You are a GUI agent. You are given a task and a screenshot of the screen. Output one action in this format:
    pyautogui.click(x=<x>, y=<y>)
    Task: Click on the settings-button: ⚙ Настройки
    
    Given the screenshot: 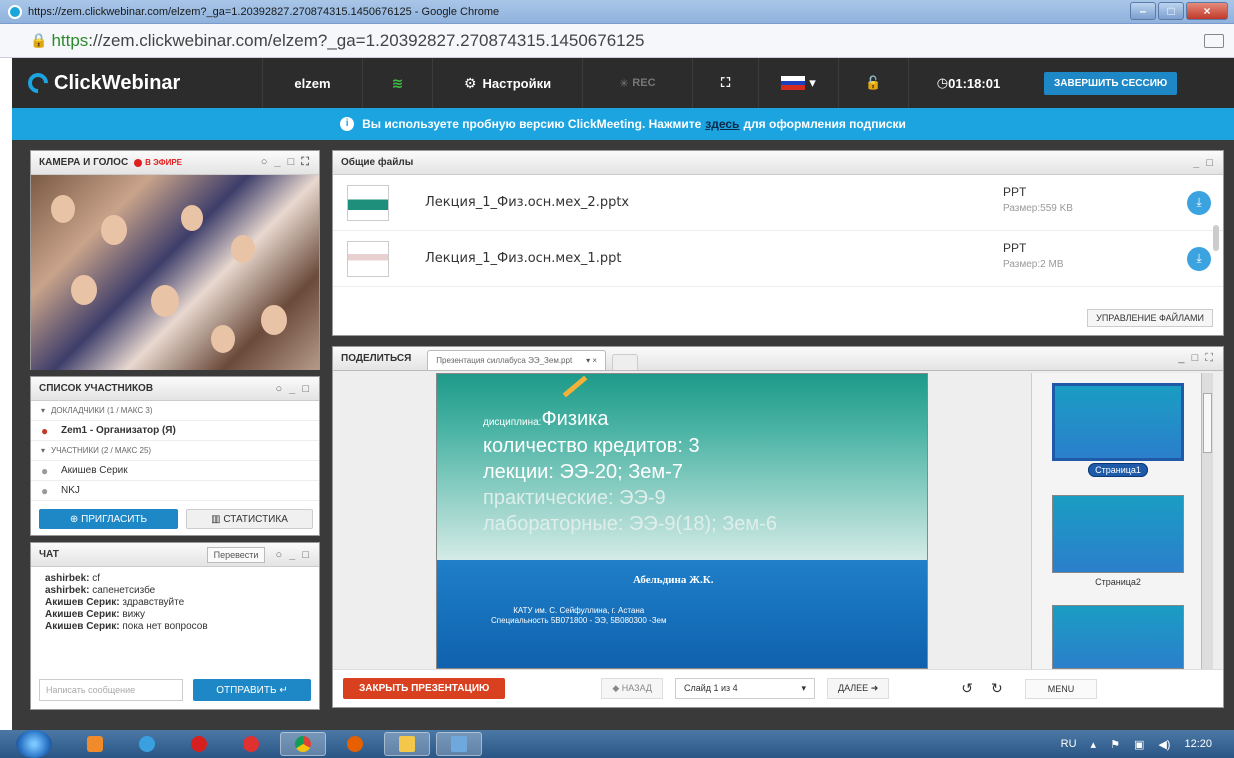 What is the action you would take?
    pyautogui.click(x=507, y=83)
    